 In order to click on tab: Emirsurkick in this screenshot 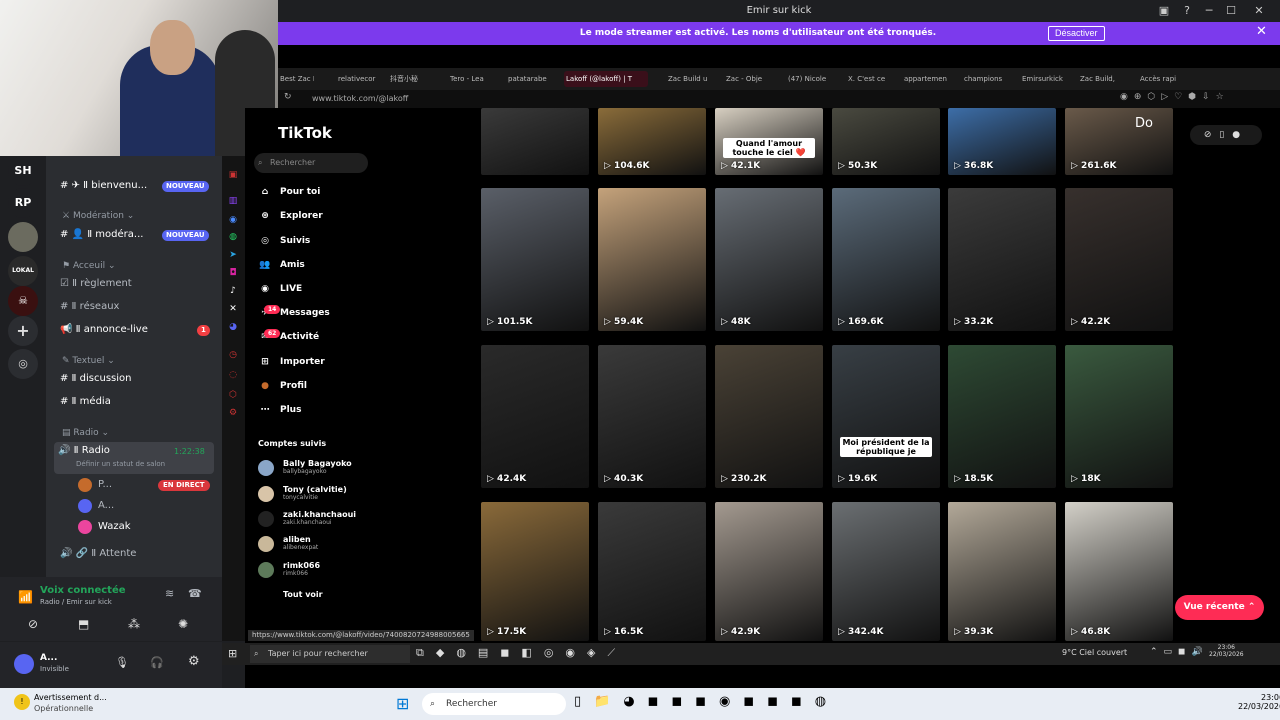, I will do `click(1044, 79)`.